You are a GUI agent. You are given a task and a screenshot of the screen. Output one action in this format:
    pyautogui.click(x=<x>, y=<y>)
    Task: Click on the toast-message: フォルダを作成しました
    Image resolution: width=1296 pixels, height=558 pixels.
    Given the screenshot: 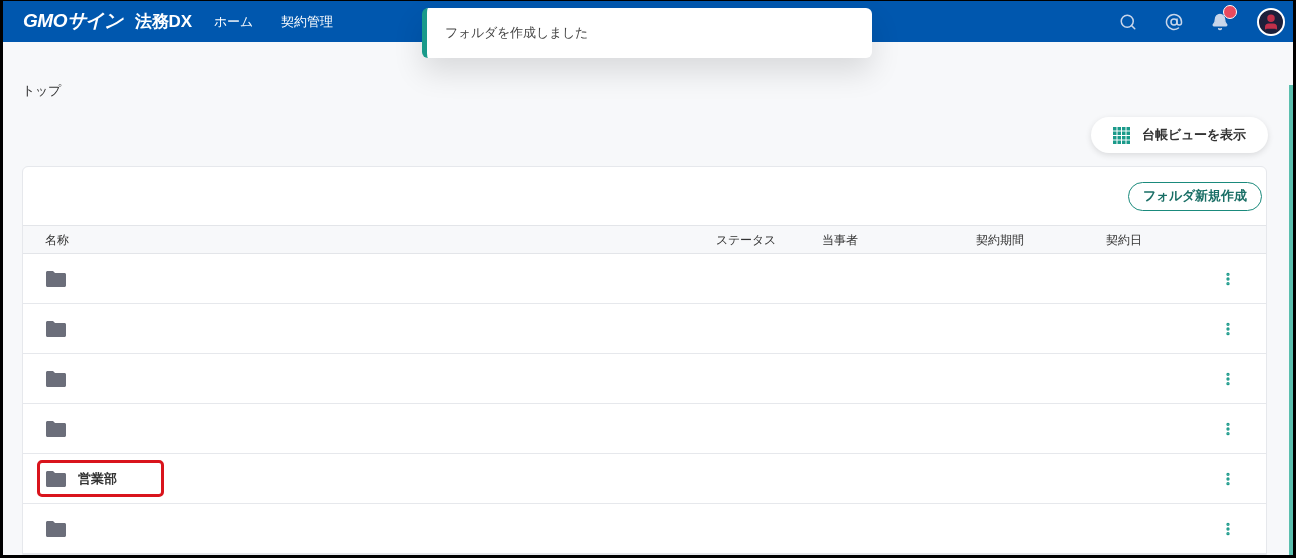 What is the action you would take?
    pyautogui.click(x=516, y=33)
    